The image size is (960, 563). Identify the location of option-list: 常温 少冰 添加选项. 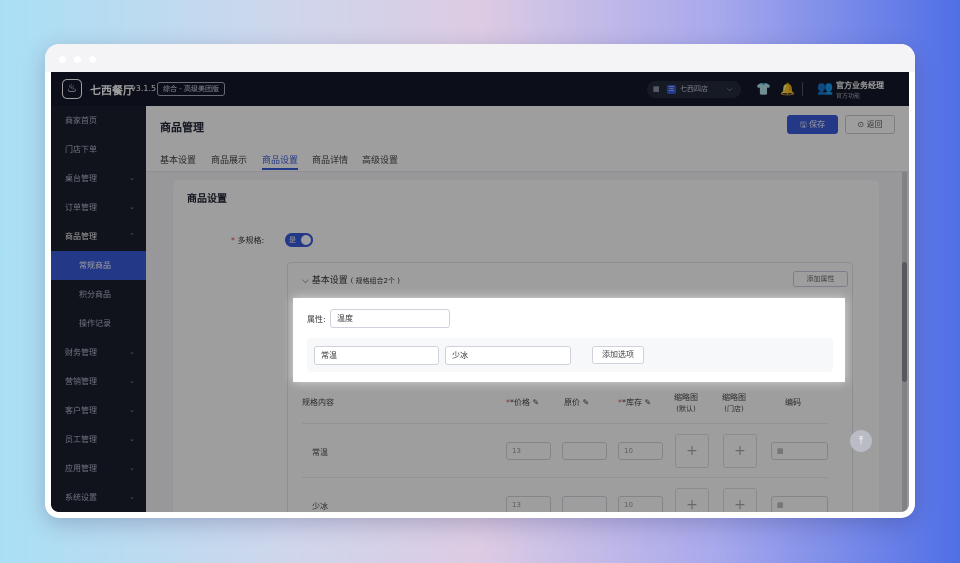
(570, 355).